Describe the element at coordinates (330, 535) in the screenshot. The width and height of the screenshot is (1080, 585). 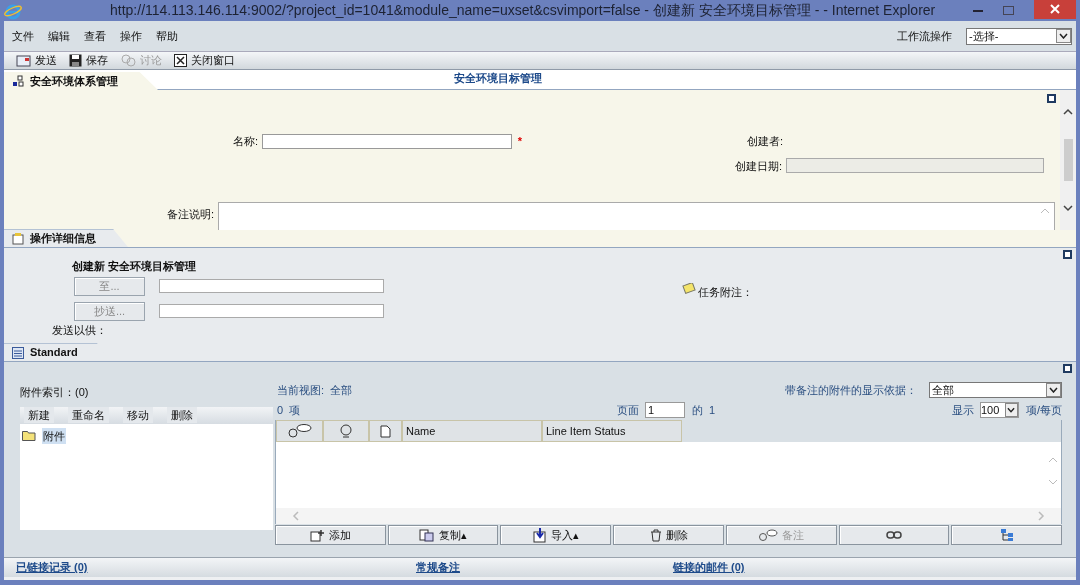
I see `action-button: 添加` at that location.